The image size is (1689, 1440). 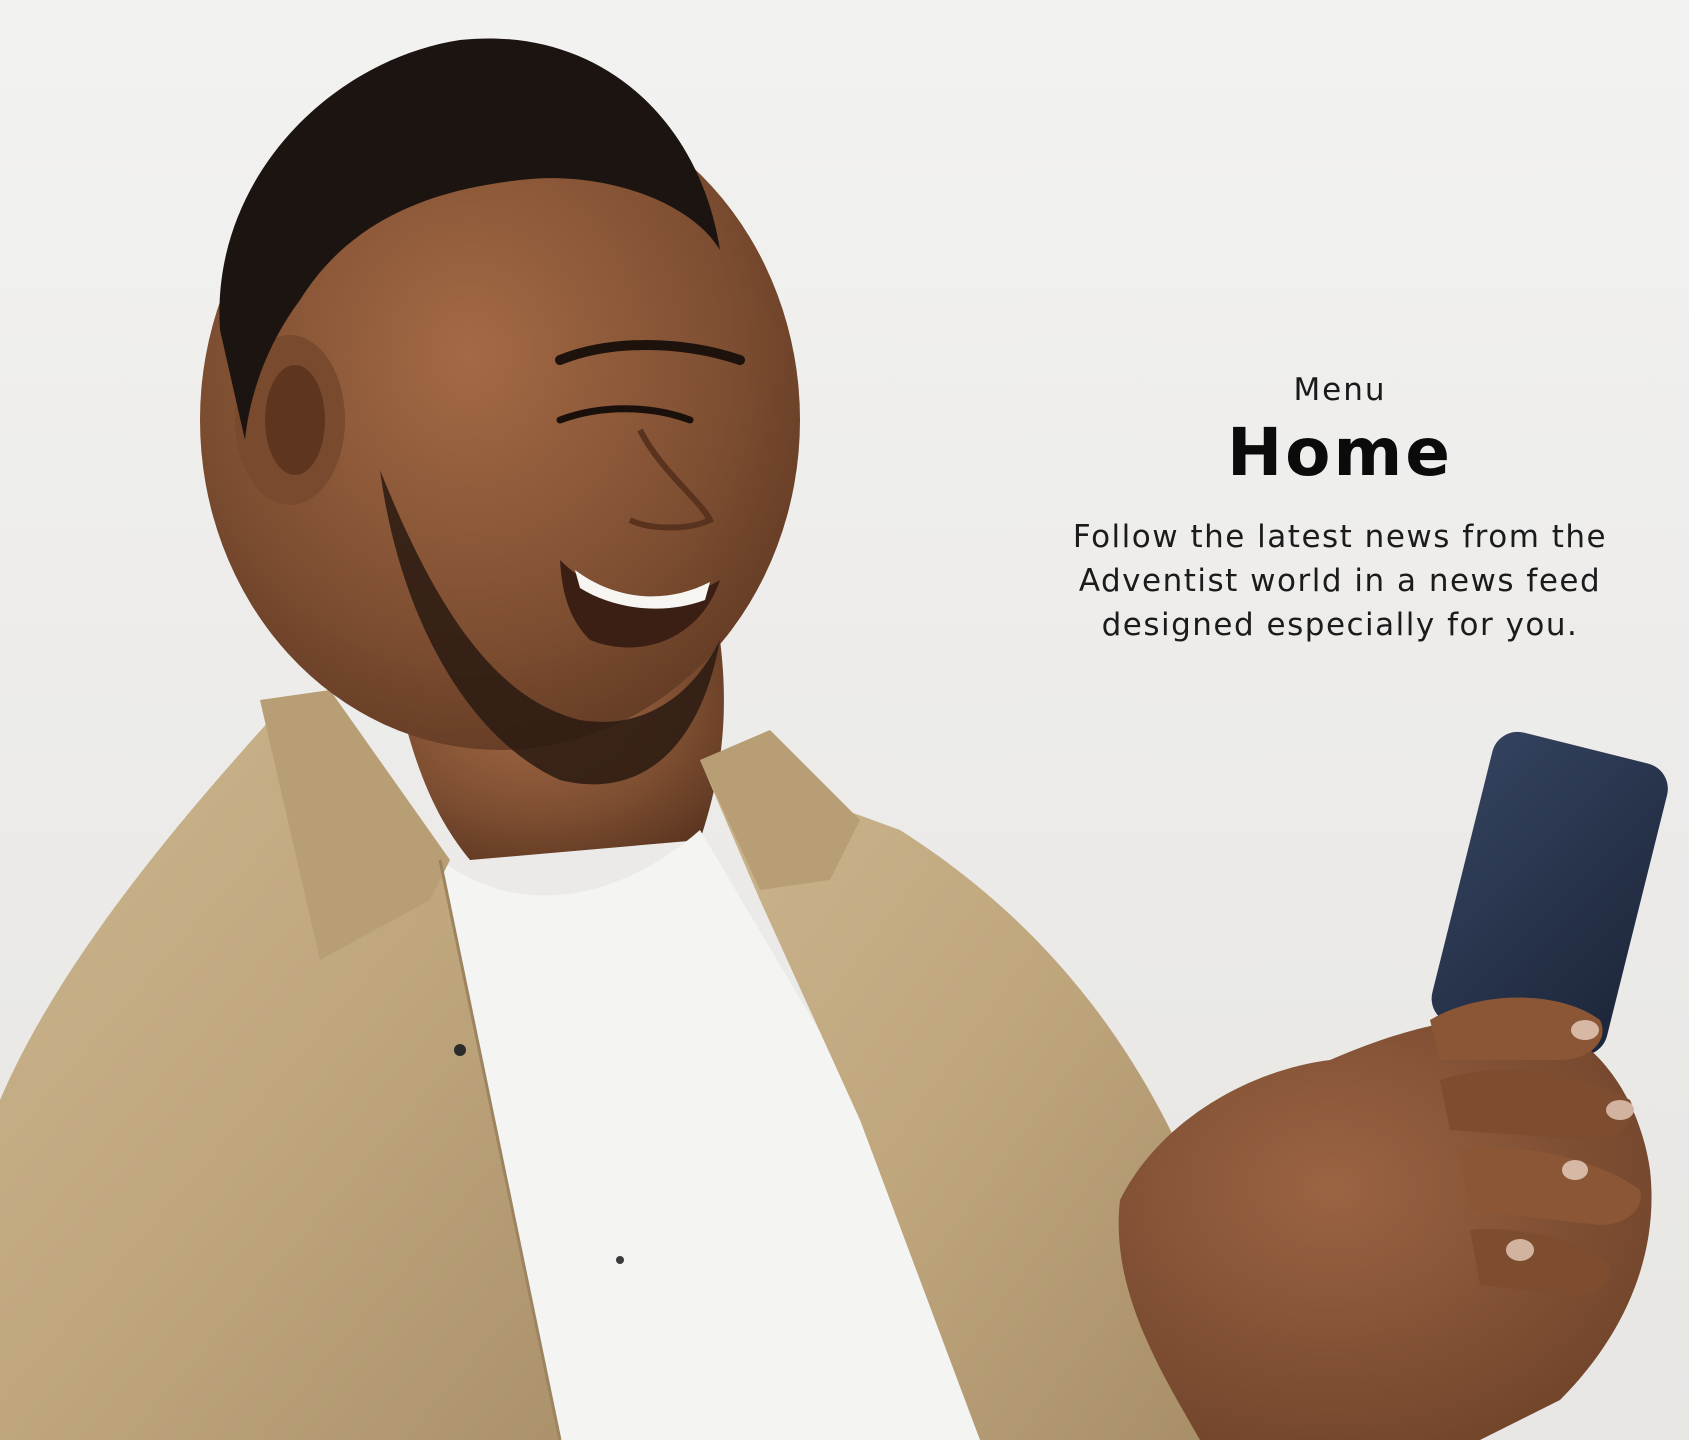 What do you see at coordinates (1340, 390) in the screenshot?
I see `menu-eyebrow: Menu` at bounding box center [1340, 390].